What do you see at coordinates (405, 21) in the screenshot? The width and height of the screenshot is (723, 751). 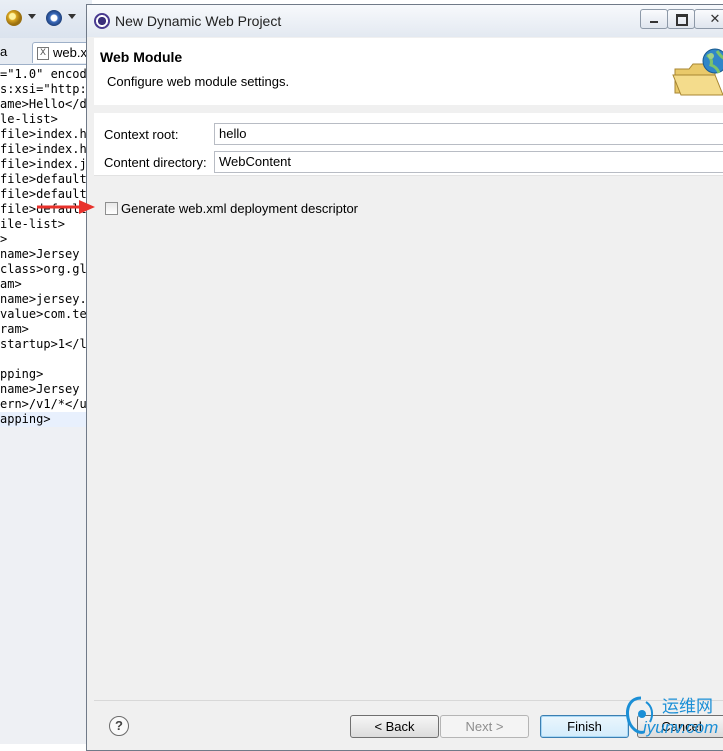 I see `title-bar: New Dynamic Web Project ✕` at bounding box center [405, 21].